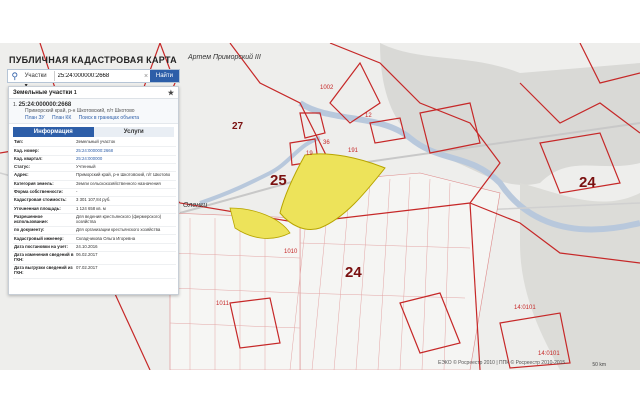 Image resolution: width=640 pixels, height=409 pixels. I want to click on attribute-row: Дата постановки на учет: 24.10.2016, so click(94, 248).